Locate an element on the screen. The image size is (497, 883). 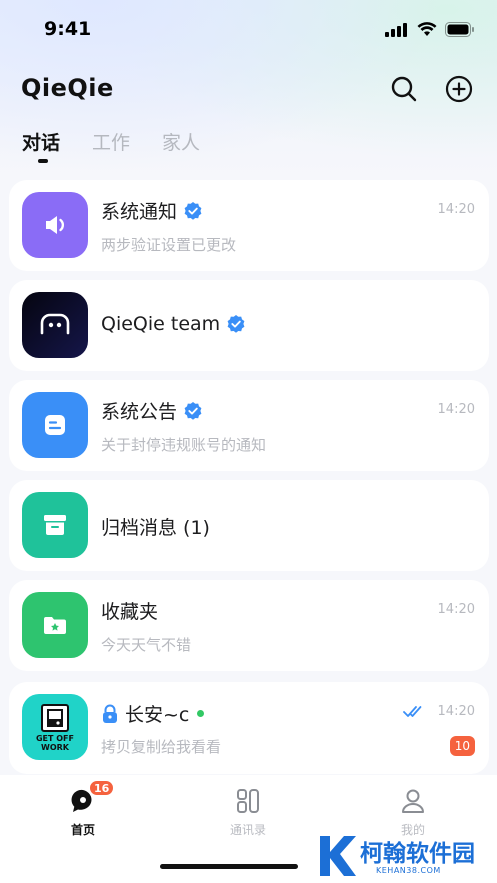
nav-me: 我的 is located at coordinates (413, 812).